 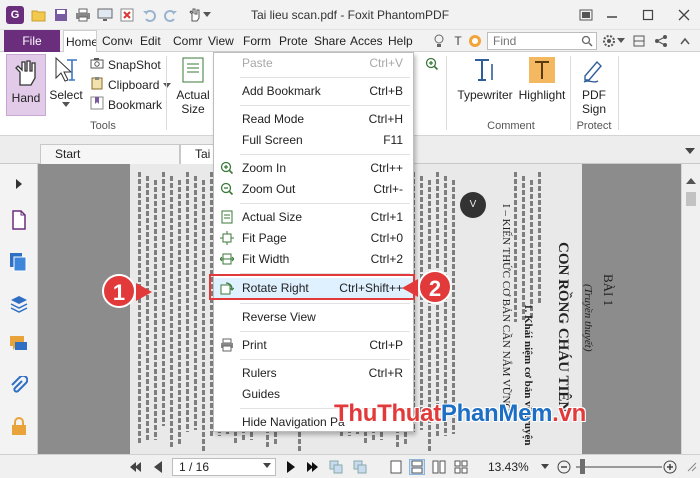 What do you see at coordinates (313, 238) in the screenshot?
I see `menu-item-fit-page: Fit Page Ctrl+0` at bounding box center [313, 238].